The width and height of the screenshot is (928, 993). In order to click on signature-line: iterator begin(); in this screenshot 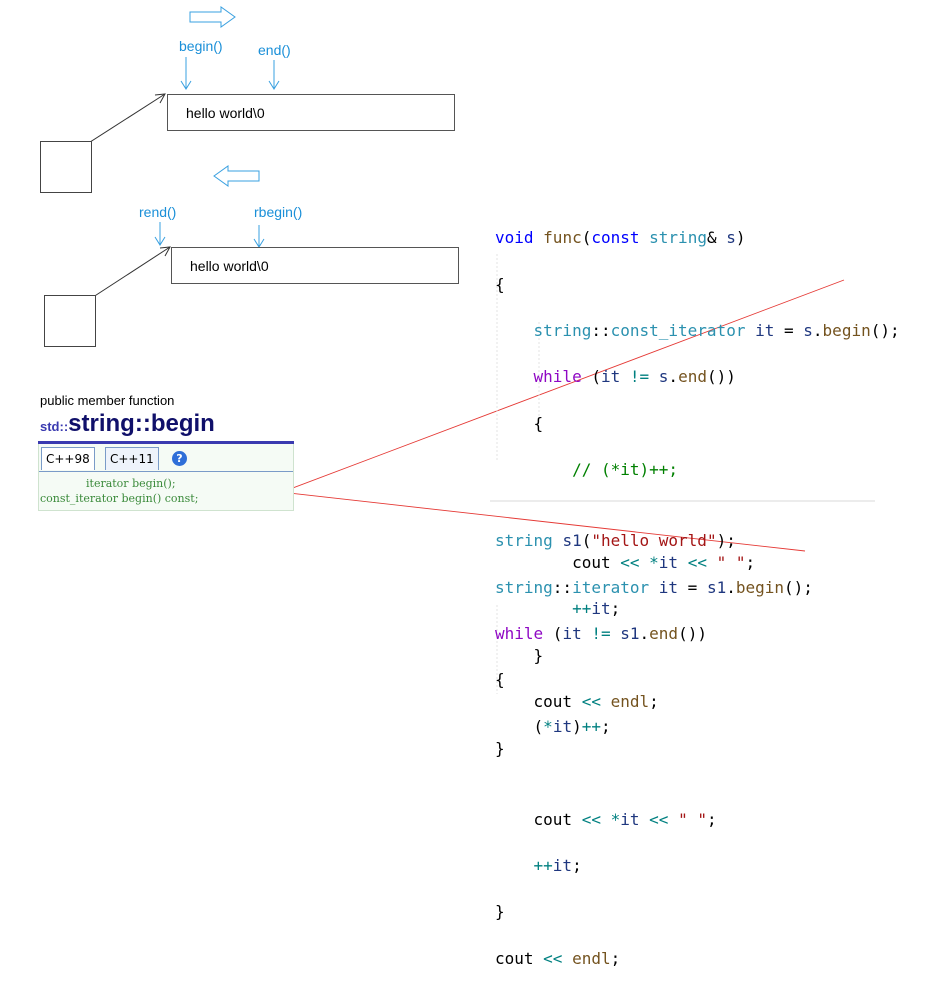, I will do `click(131, 483)`.